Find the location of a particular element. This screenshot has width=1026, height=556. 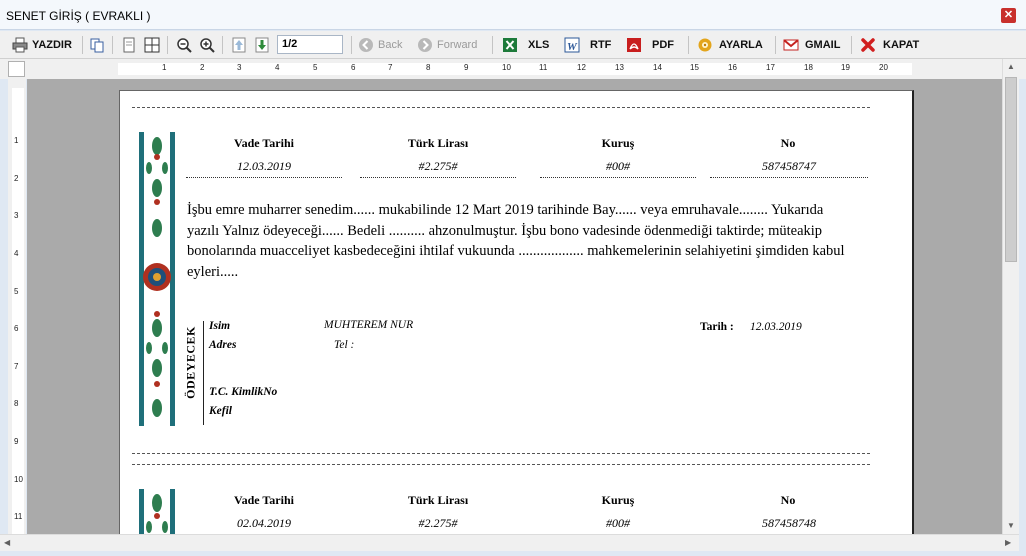

v-ruler-label: 5 is located at coordinates (16, 291).